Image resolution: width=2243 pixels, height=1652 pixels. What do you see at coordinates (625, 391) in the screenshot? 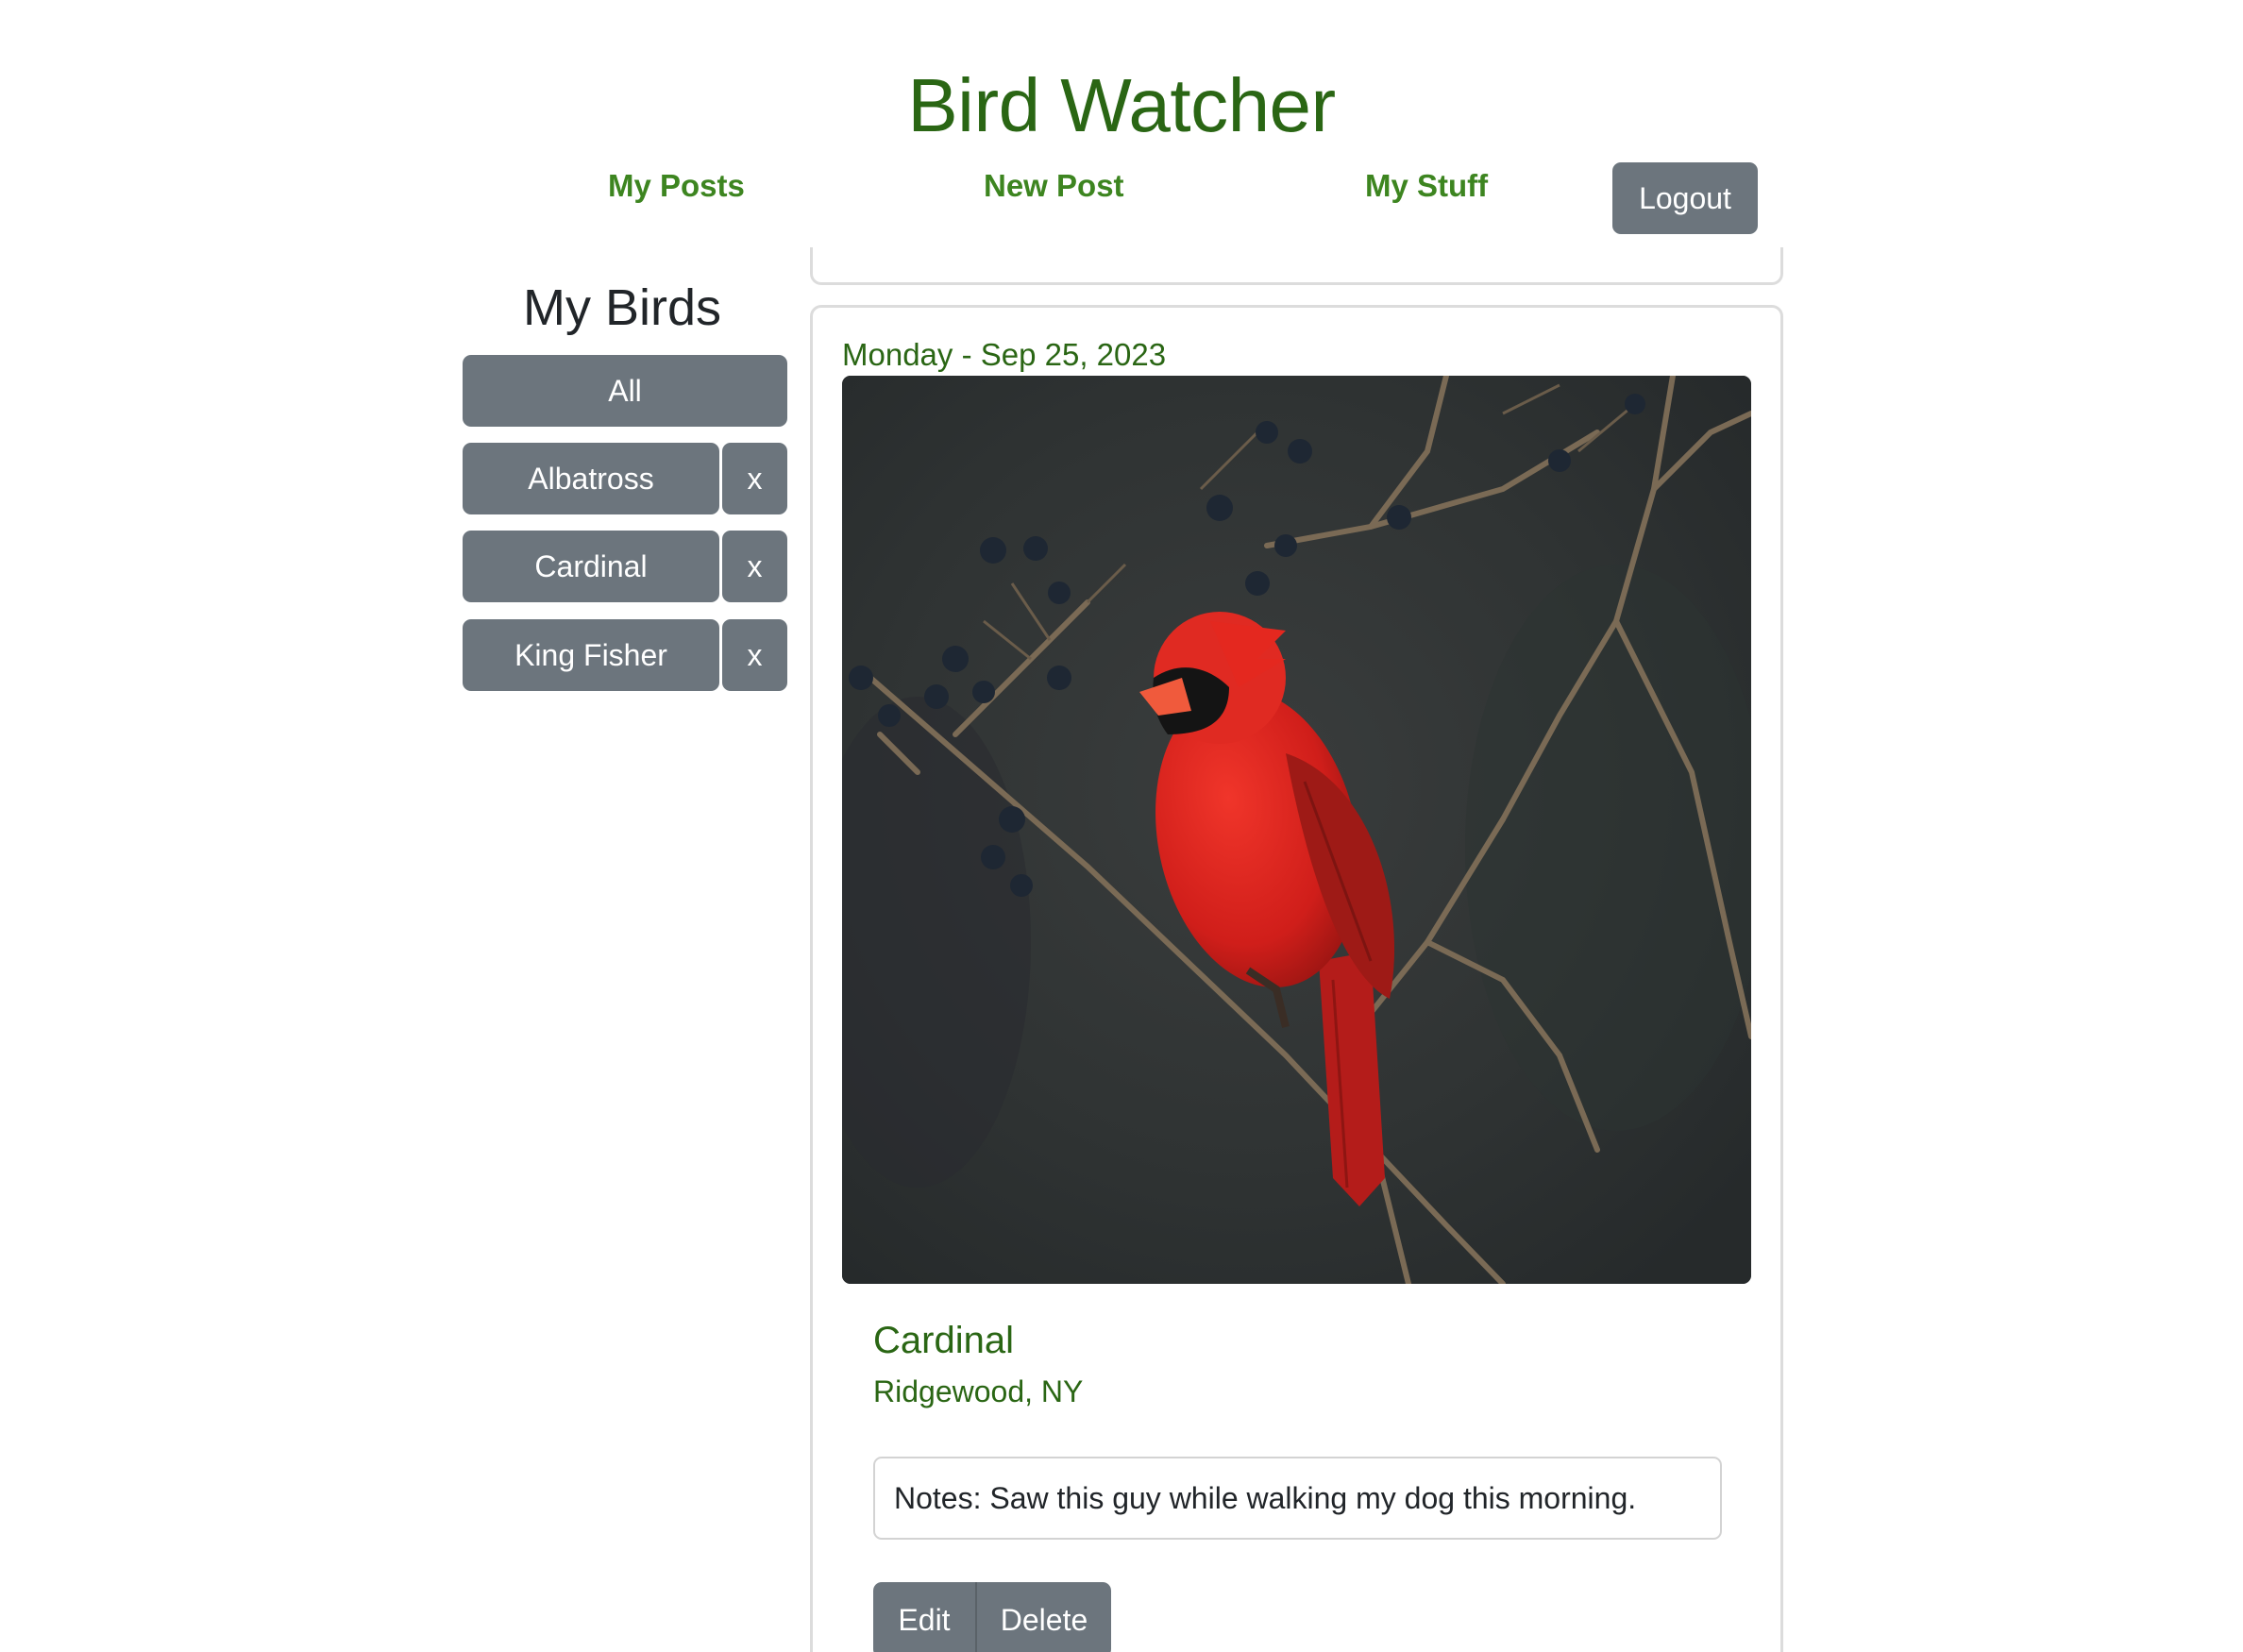
I see `filter-all-button: All` at bounding box center [625, 391].